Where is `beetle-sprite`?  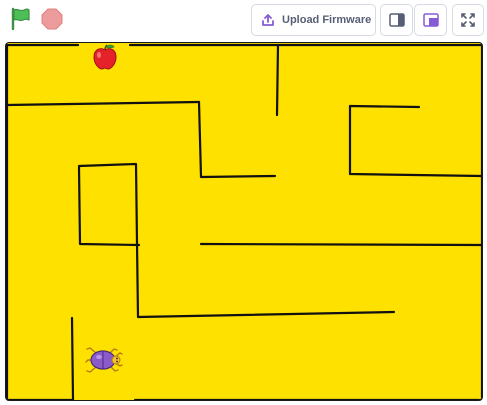
beetle-sprite is located at coordinates (104, 360).